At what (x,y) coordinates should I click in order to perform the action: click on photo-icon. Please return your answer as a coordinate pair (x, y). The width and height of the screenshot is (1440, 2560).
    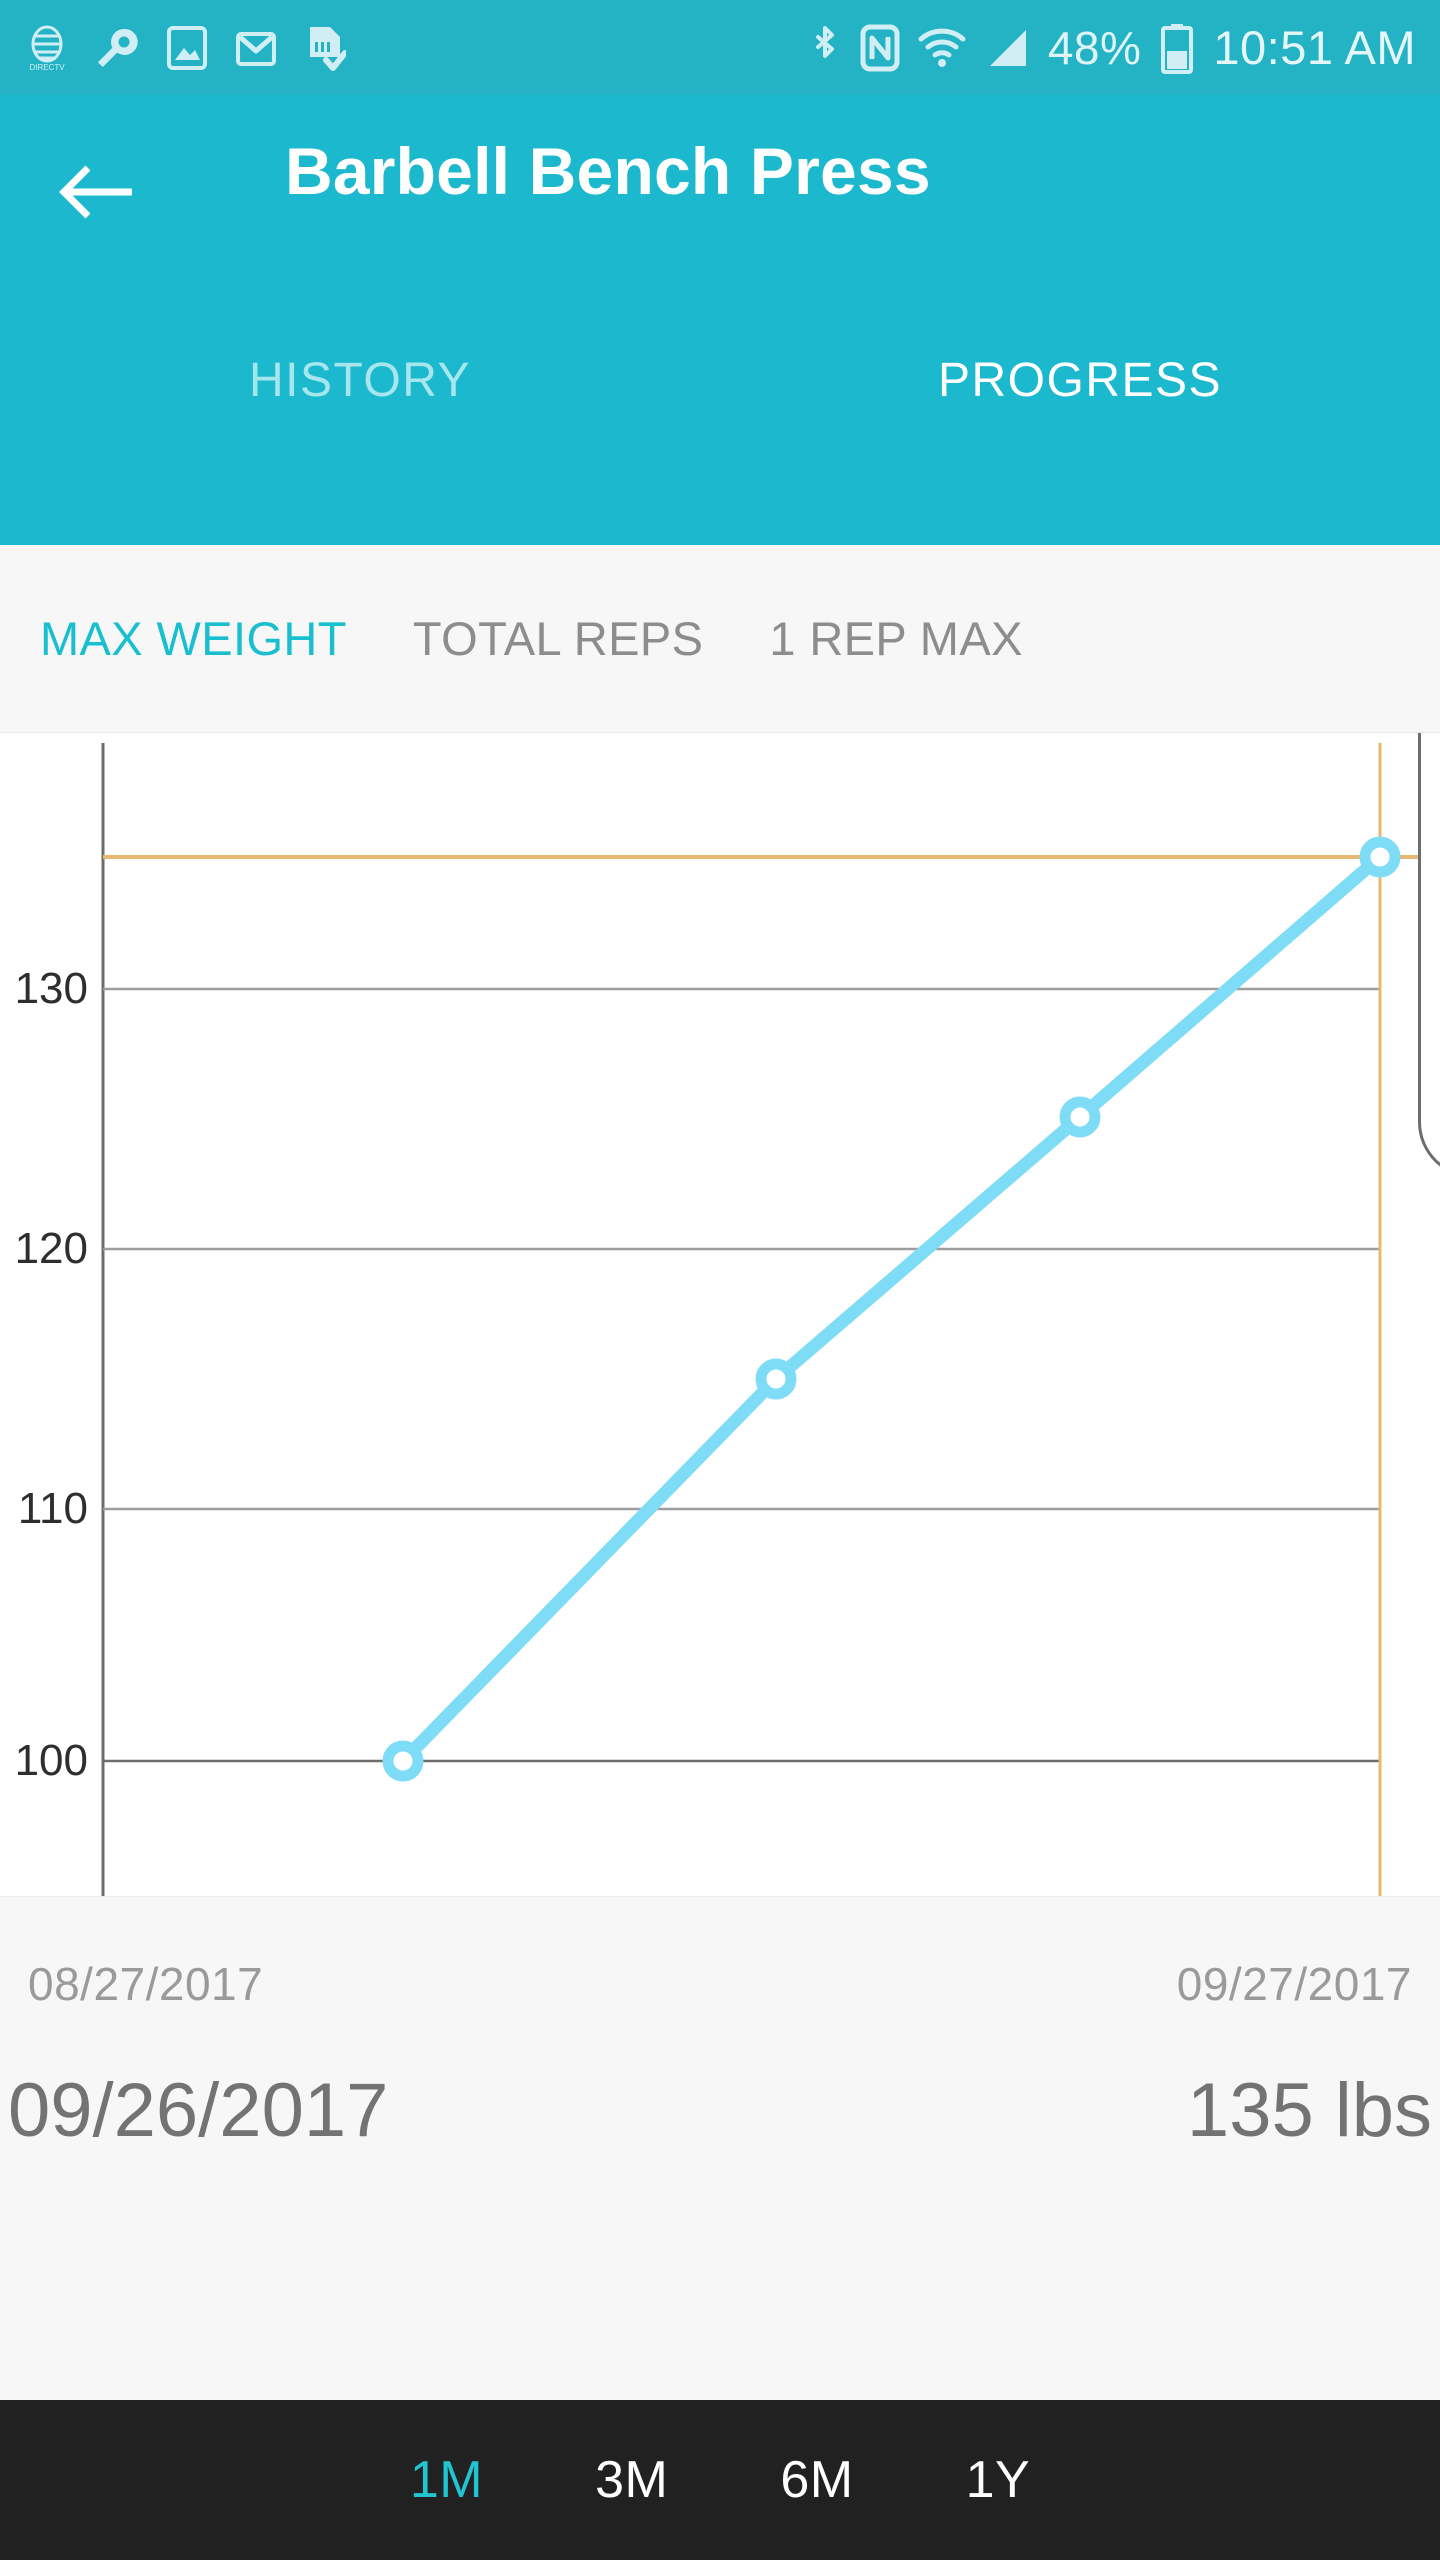
    Looking at the image, I should click on (187, 47).